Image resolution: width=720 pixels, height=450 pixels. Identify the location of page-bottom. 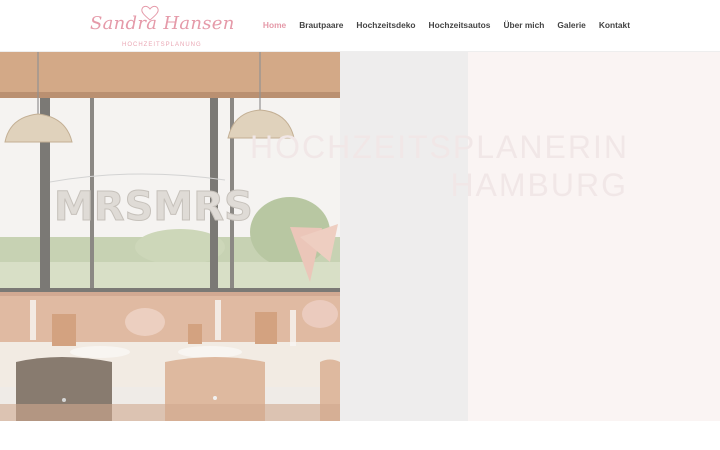
(360, 435).